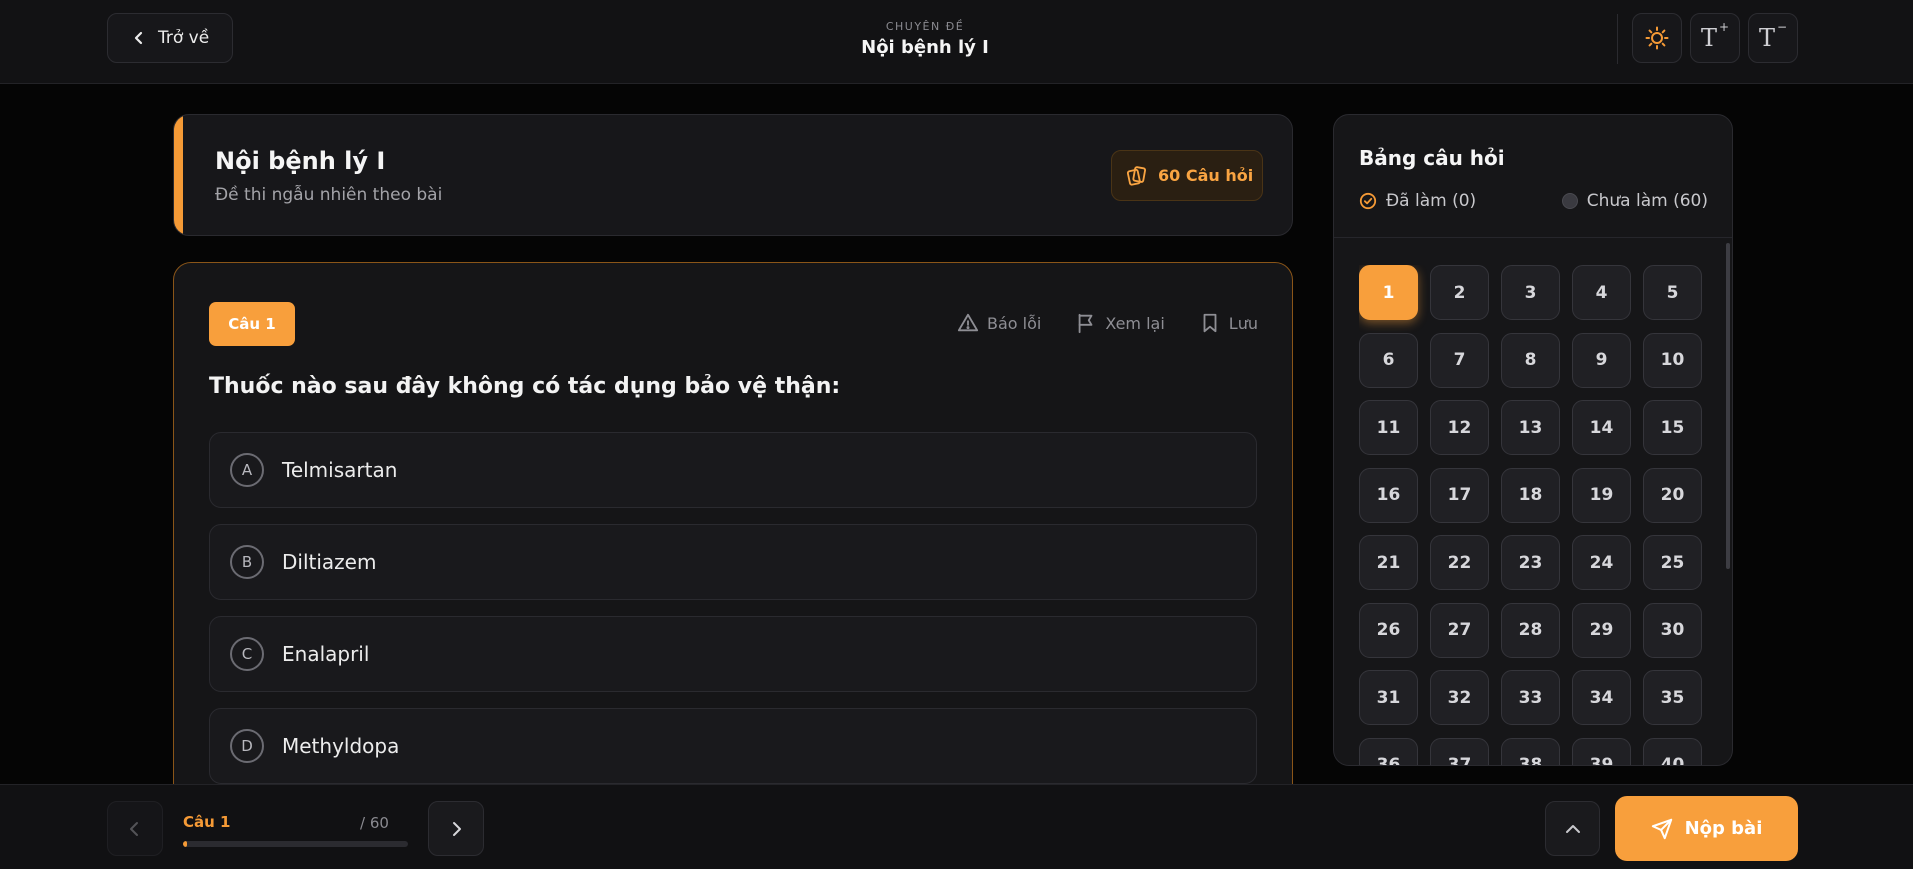 This screenshot has height=869, width=1913. I want to click on question-cell-18: 18, so click(1530, 495).